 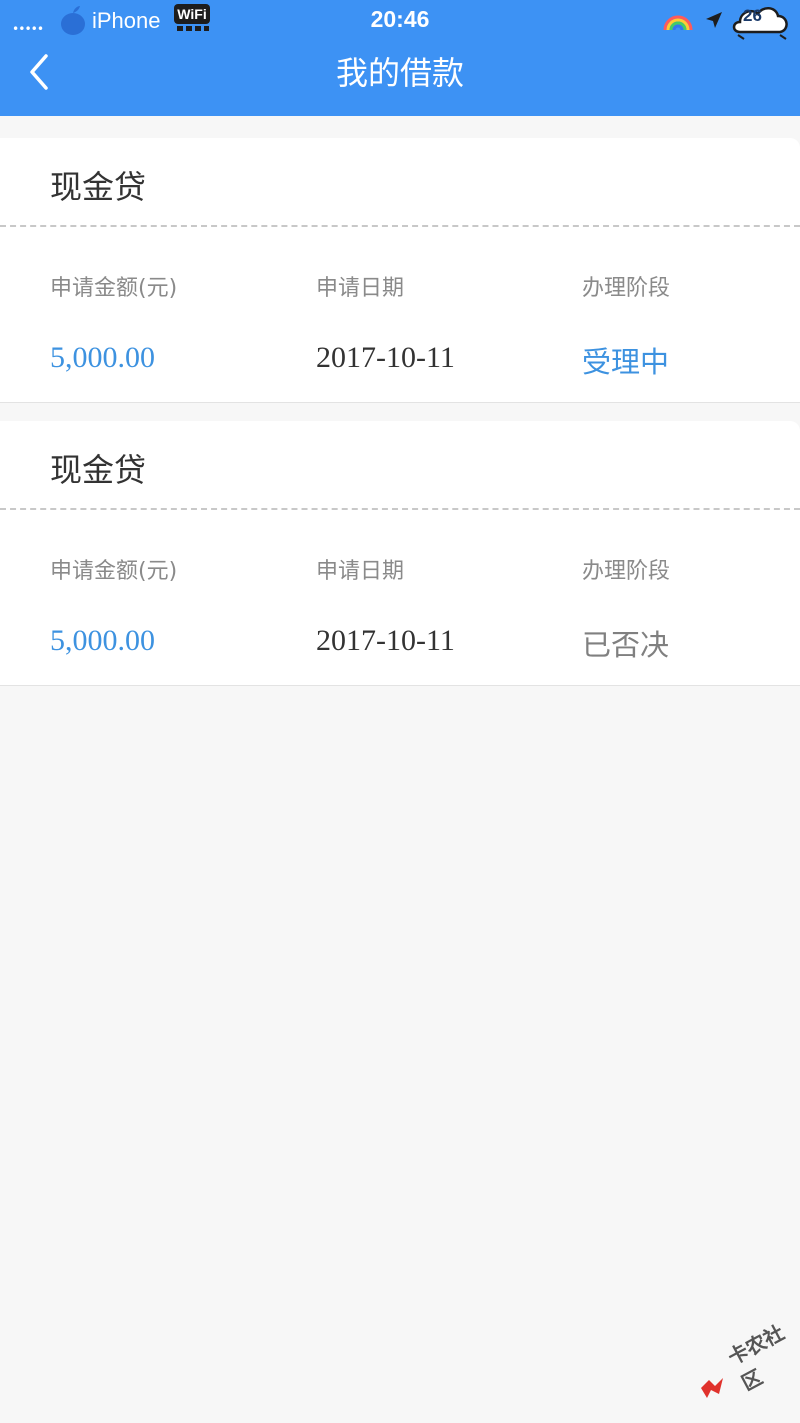 I want to click on battery-level: 26, so click(x=752, y=15).